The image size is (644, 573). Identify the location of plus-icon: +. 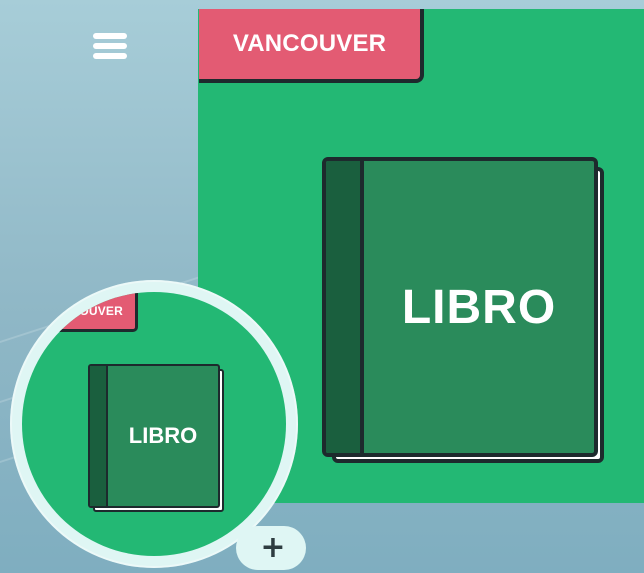
(273, 547).